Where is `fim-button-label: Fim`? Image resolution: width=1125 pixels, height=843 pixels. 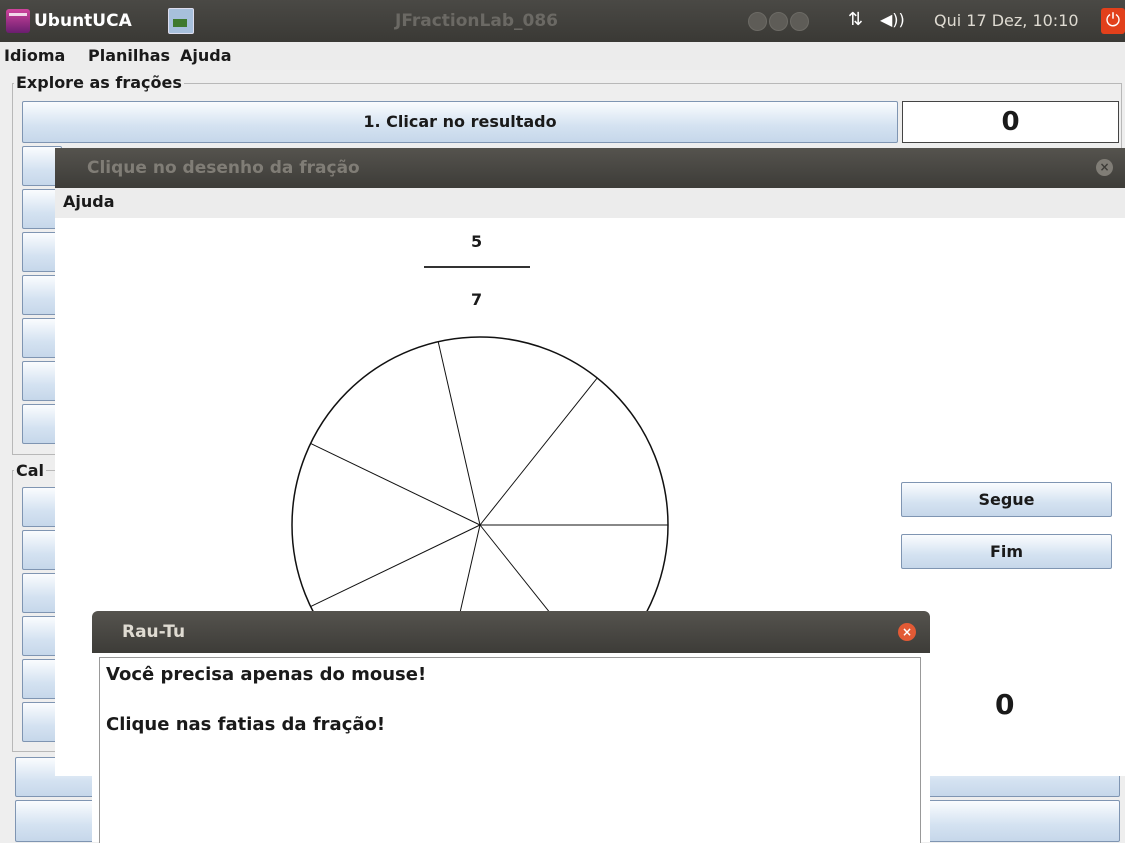 fim-button-label: Fim is located at coordinates (1006, 551).